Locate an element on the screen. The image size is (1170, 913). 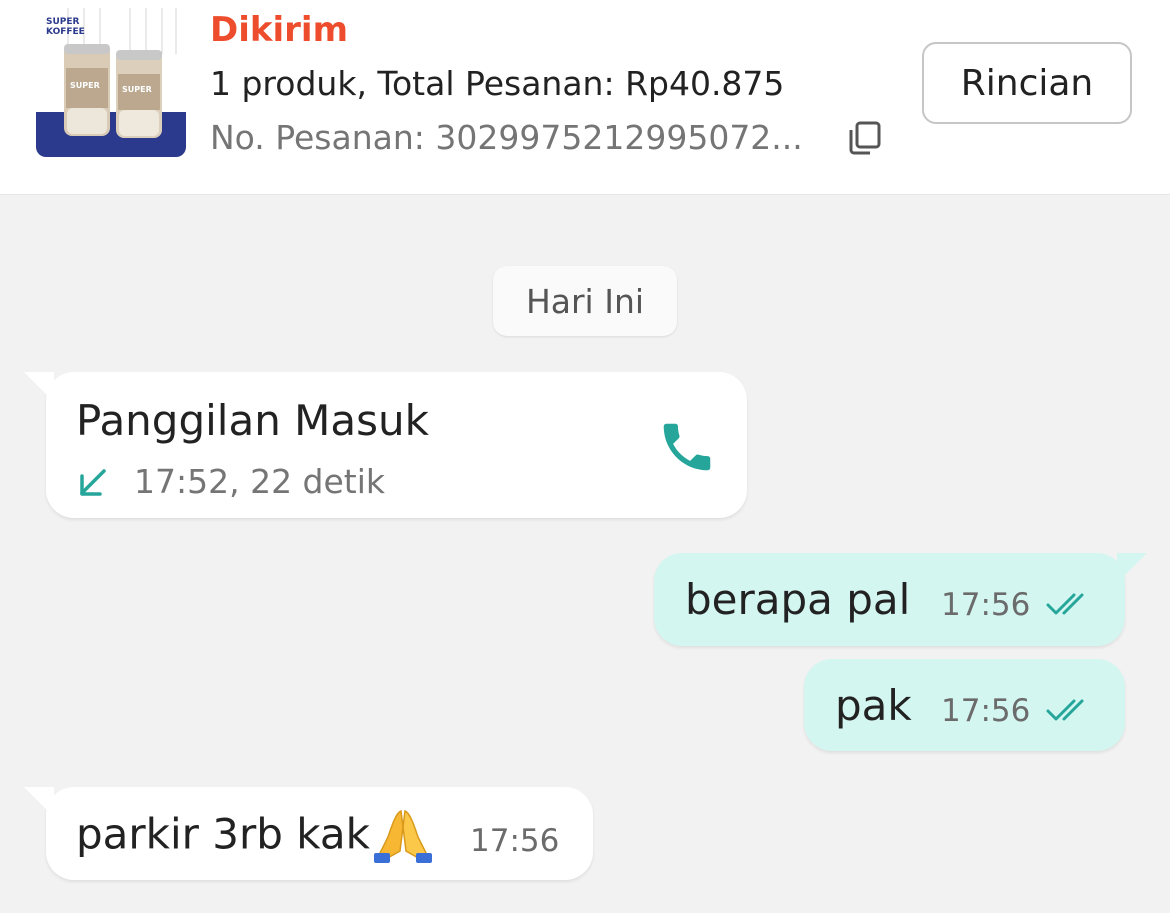
message-text: pak is located at coordinates (873, 705).